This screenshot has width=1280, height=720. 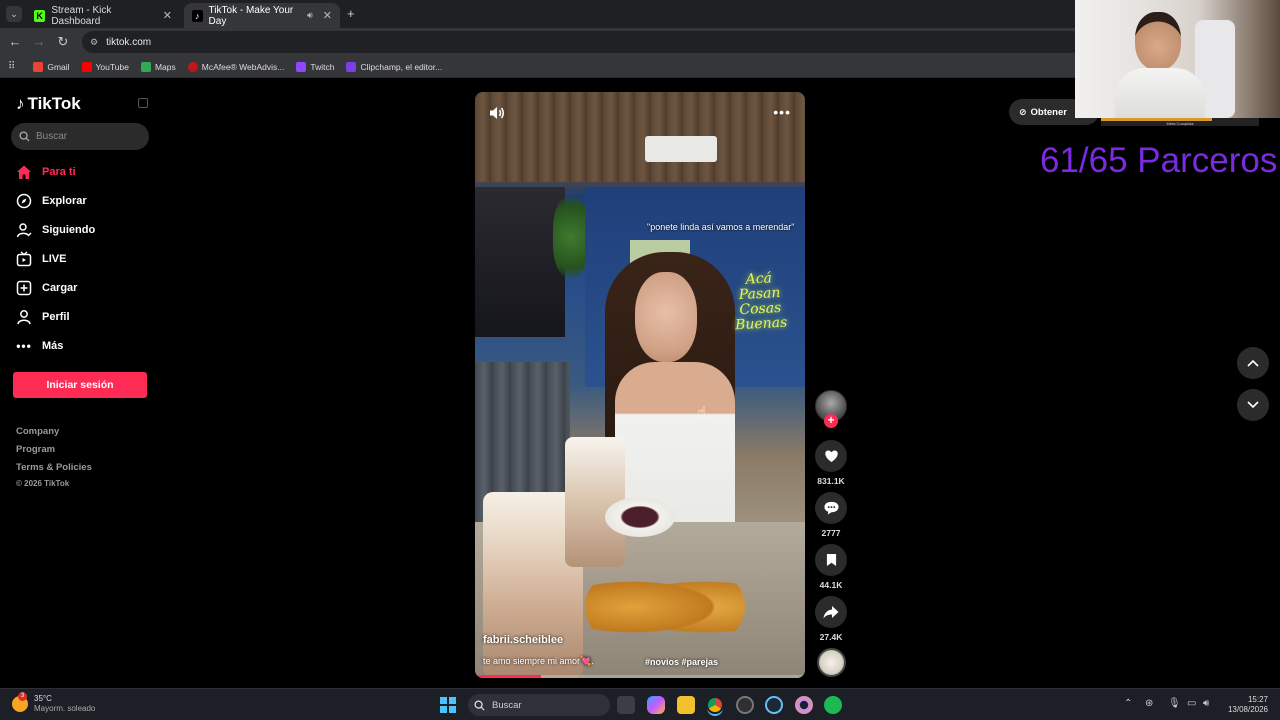 I want to click on windows-start-icon, so click(x=448, y=705).